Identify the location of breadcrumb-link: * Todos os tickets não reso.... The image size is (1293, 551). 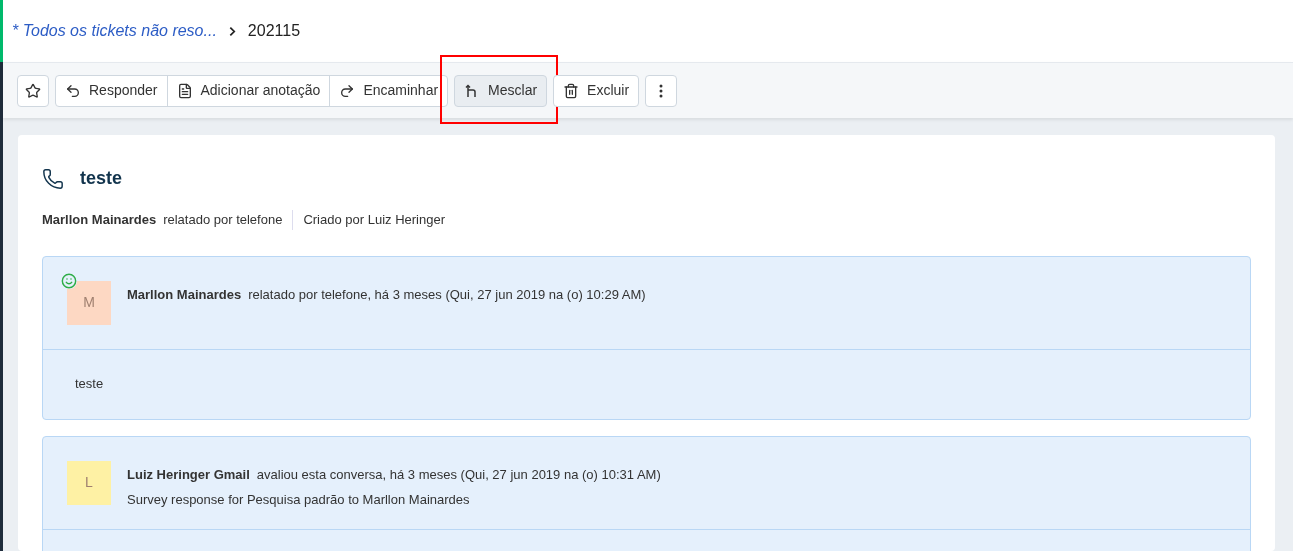
(114, 31).